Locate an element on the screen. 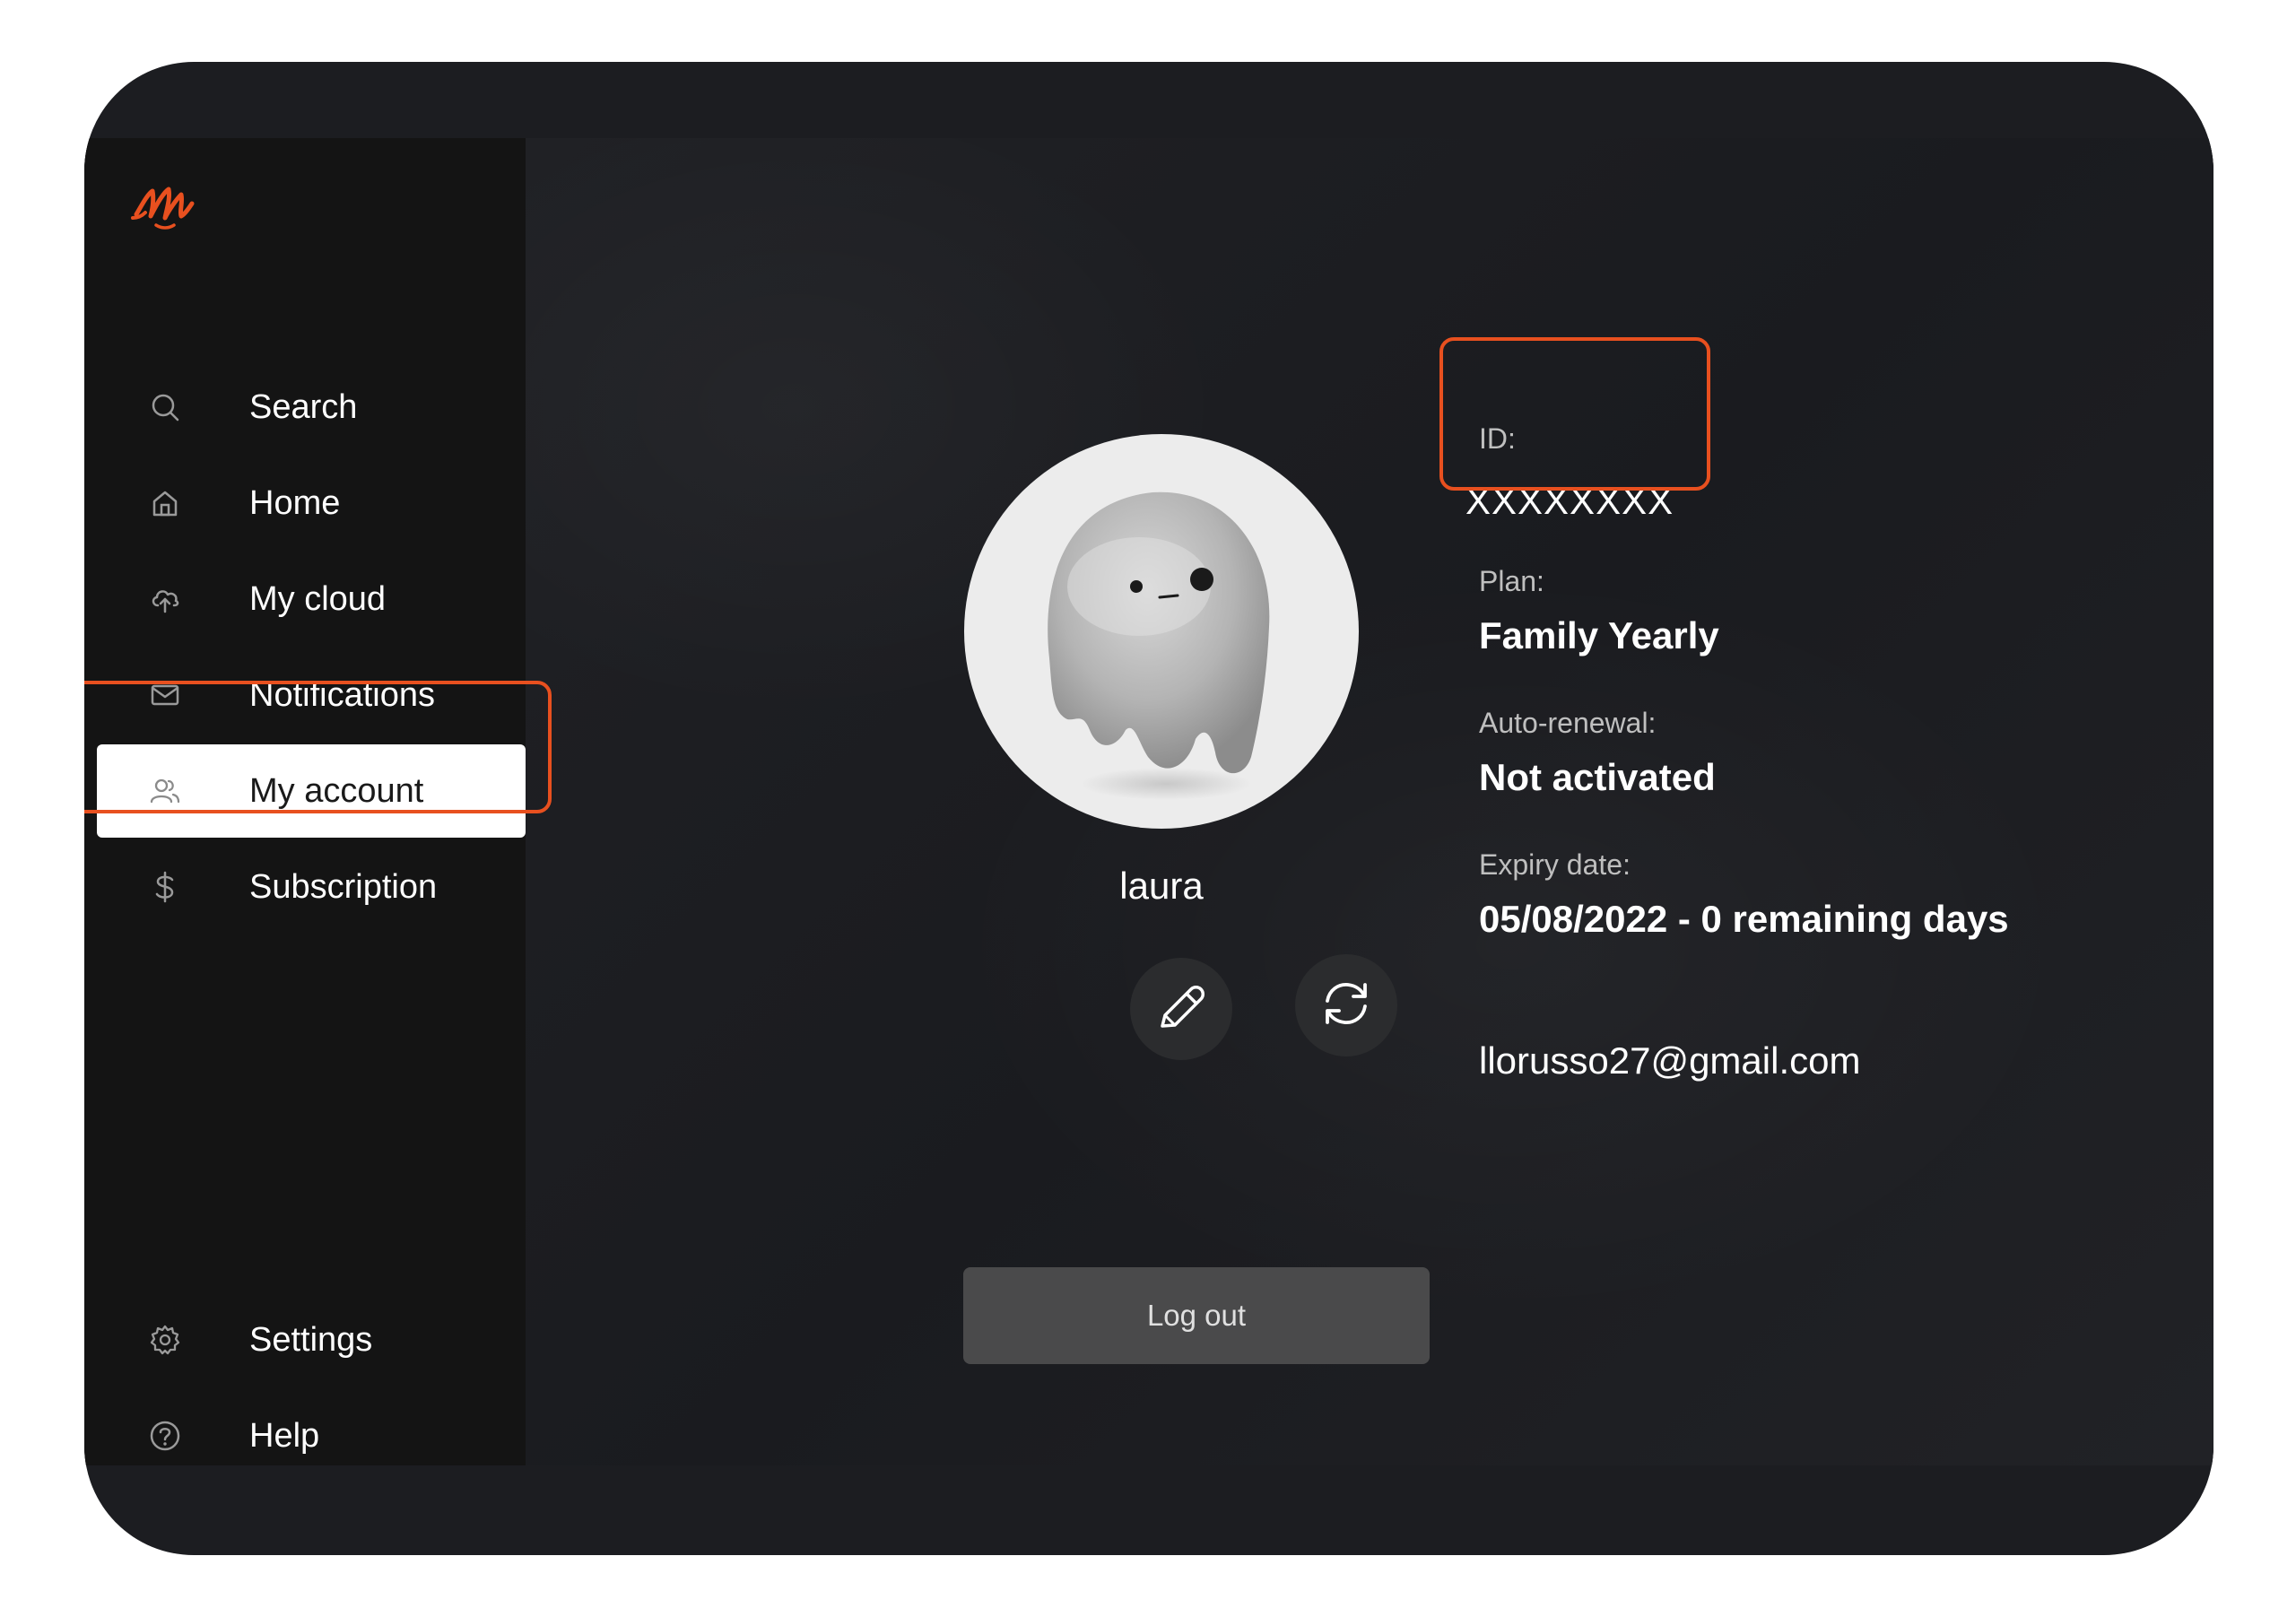 The image size is (2296, 1617). sidebar-item-search: Search is located at coordinates (310, 407).